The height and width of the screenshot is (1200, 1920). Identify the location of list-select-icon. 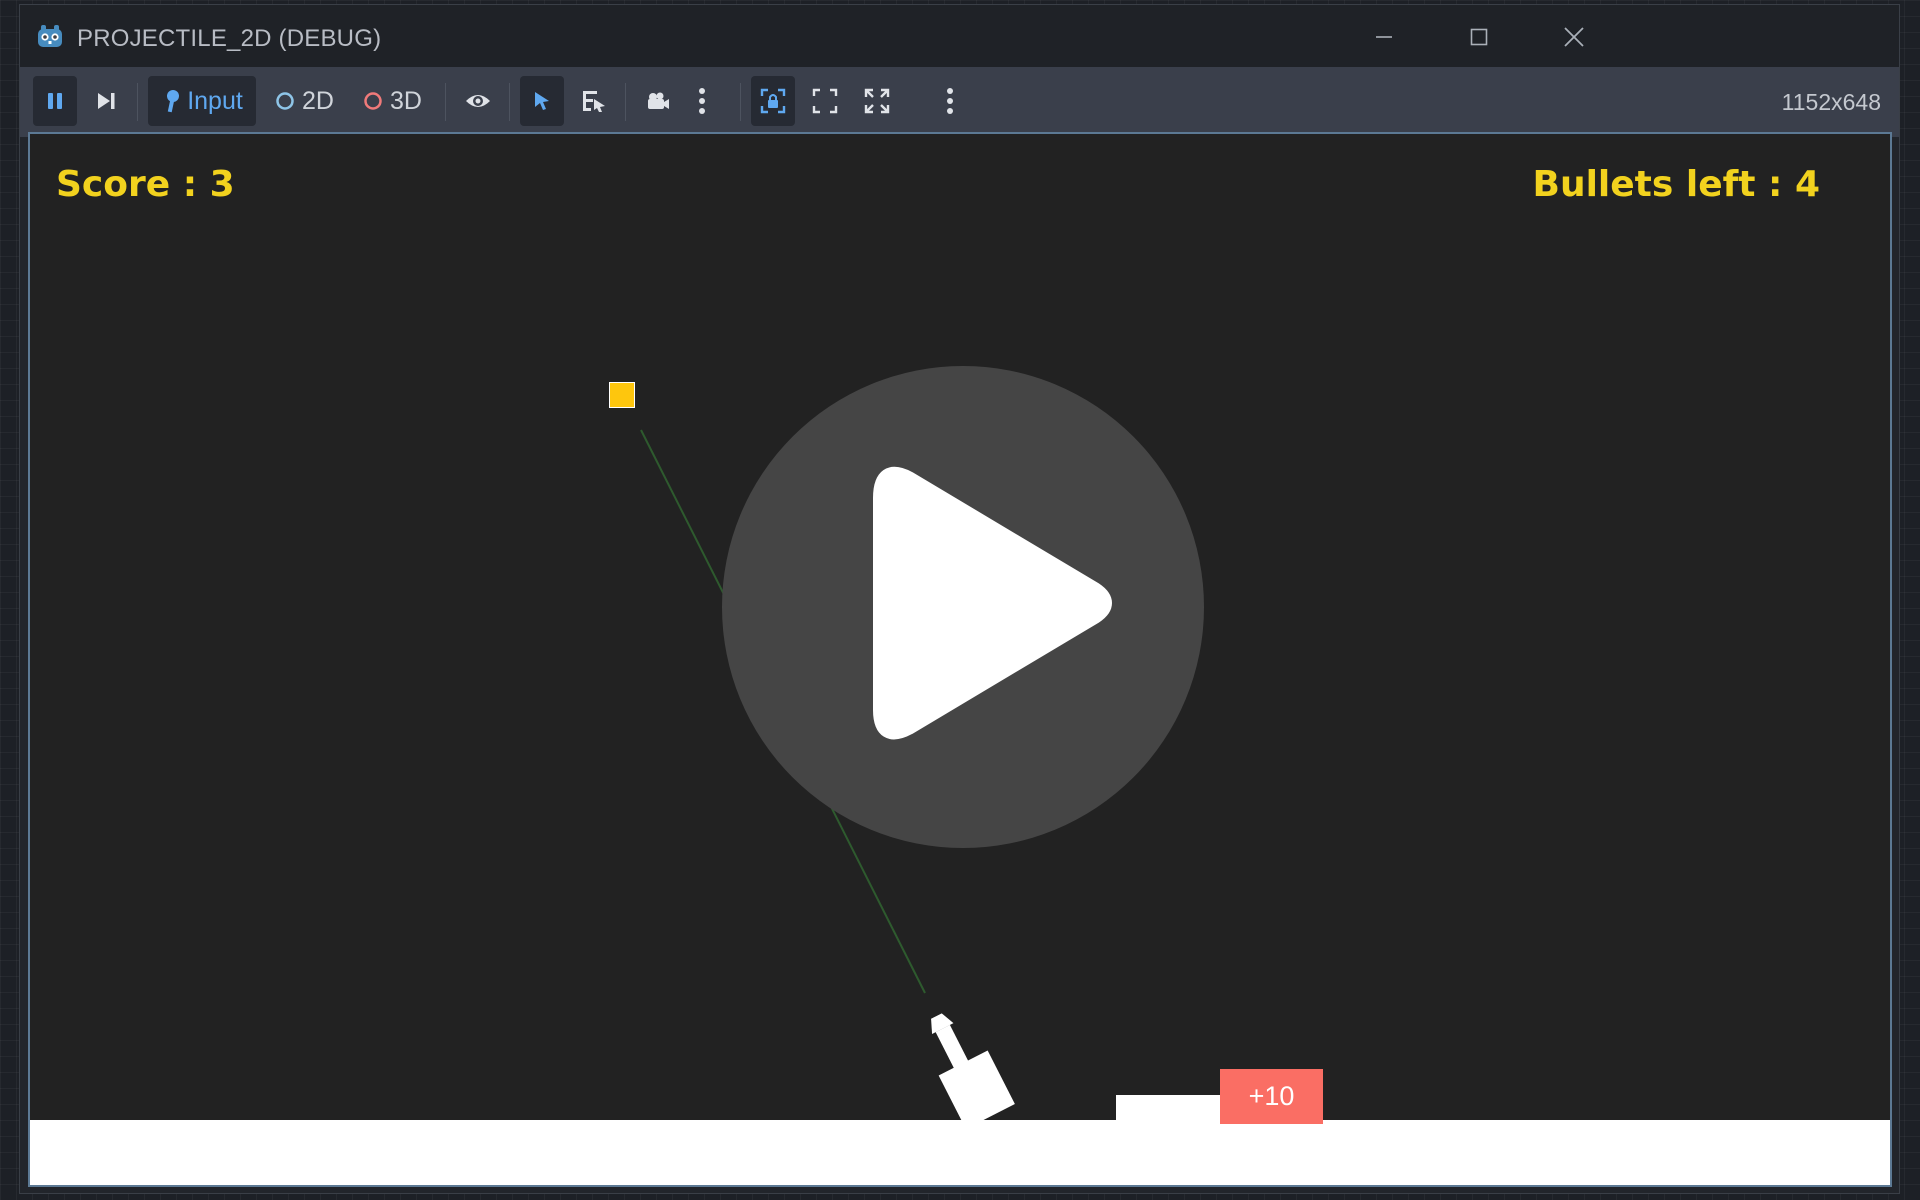
(594, 101).